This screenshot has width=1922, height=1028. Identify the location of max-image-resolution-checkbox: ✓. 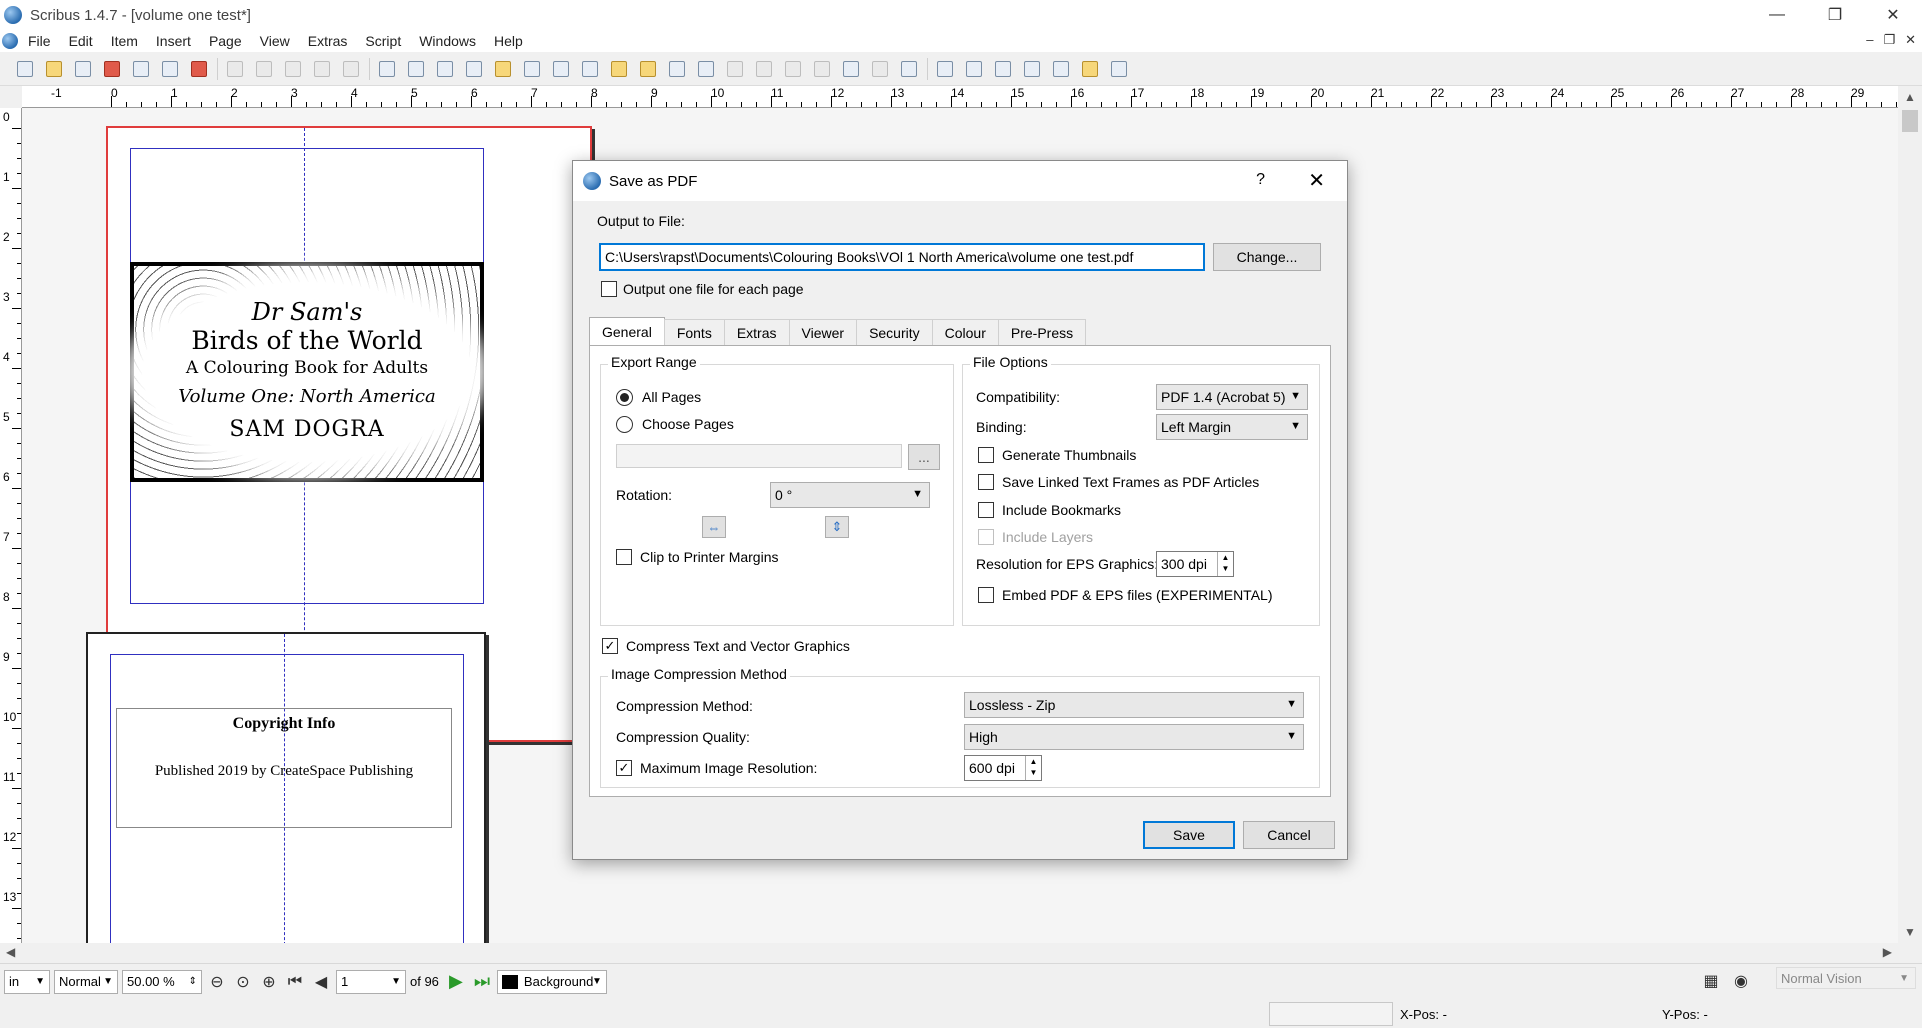
(624, 768).